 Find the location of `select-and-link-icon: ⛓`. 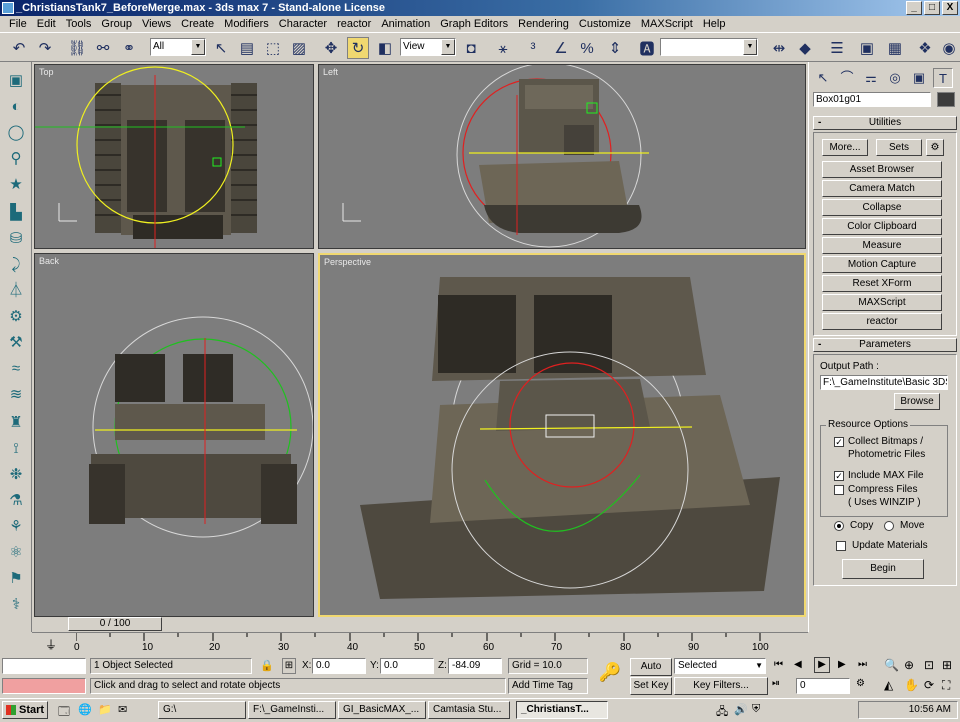

select-and-link-icon: ⛓ is located at coordinates (77, 48).